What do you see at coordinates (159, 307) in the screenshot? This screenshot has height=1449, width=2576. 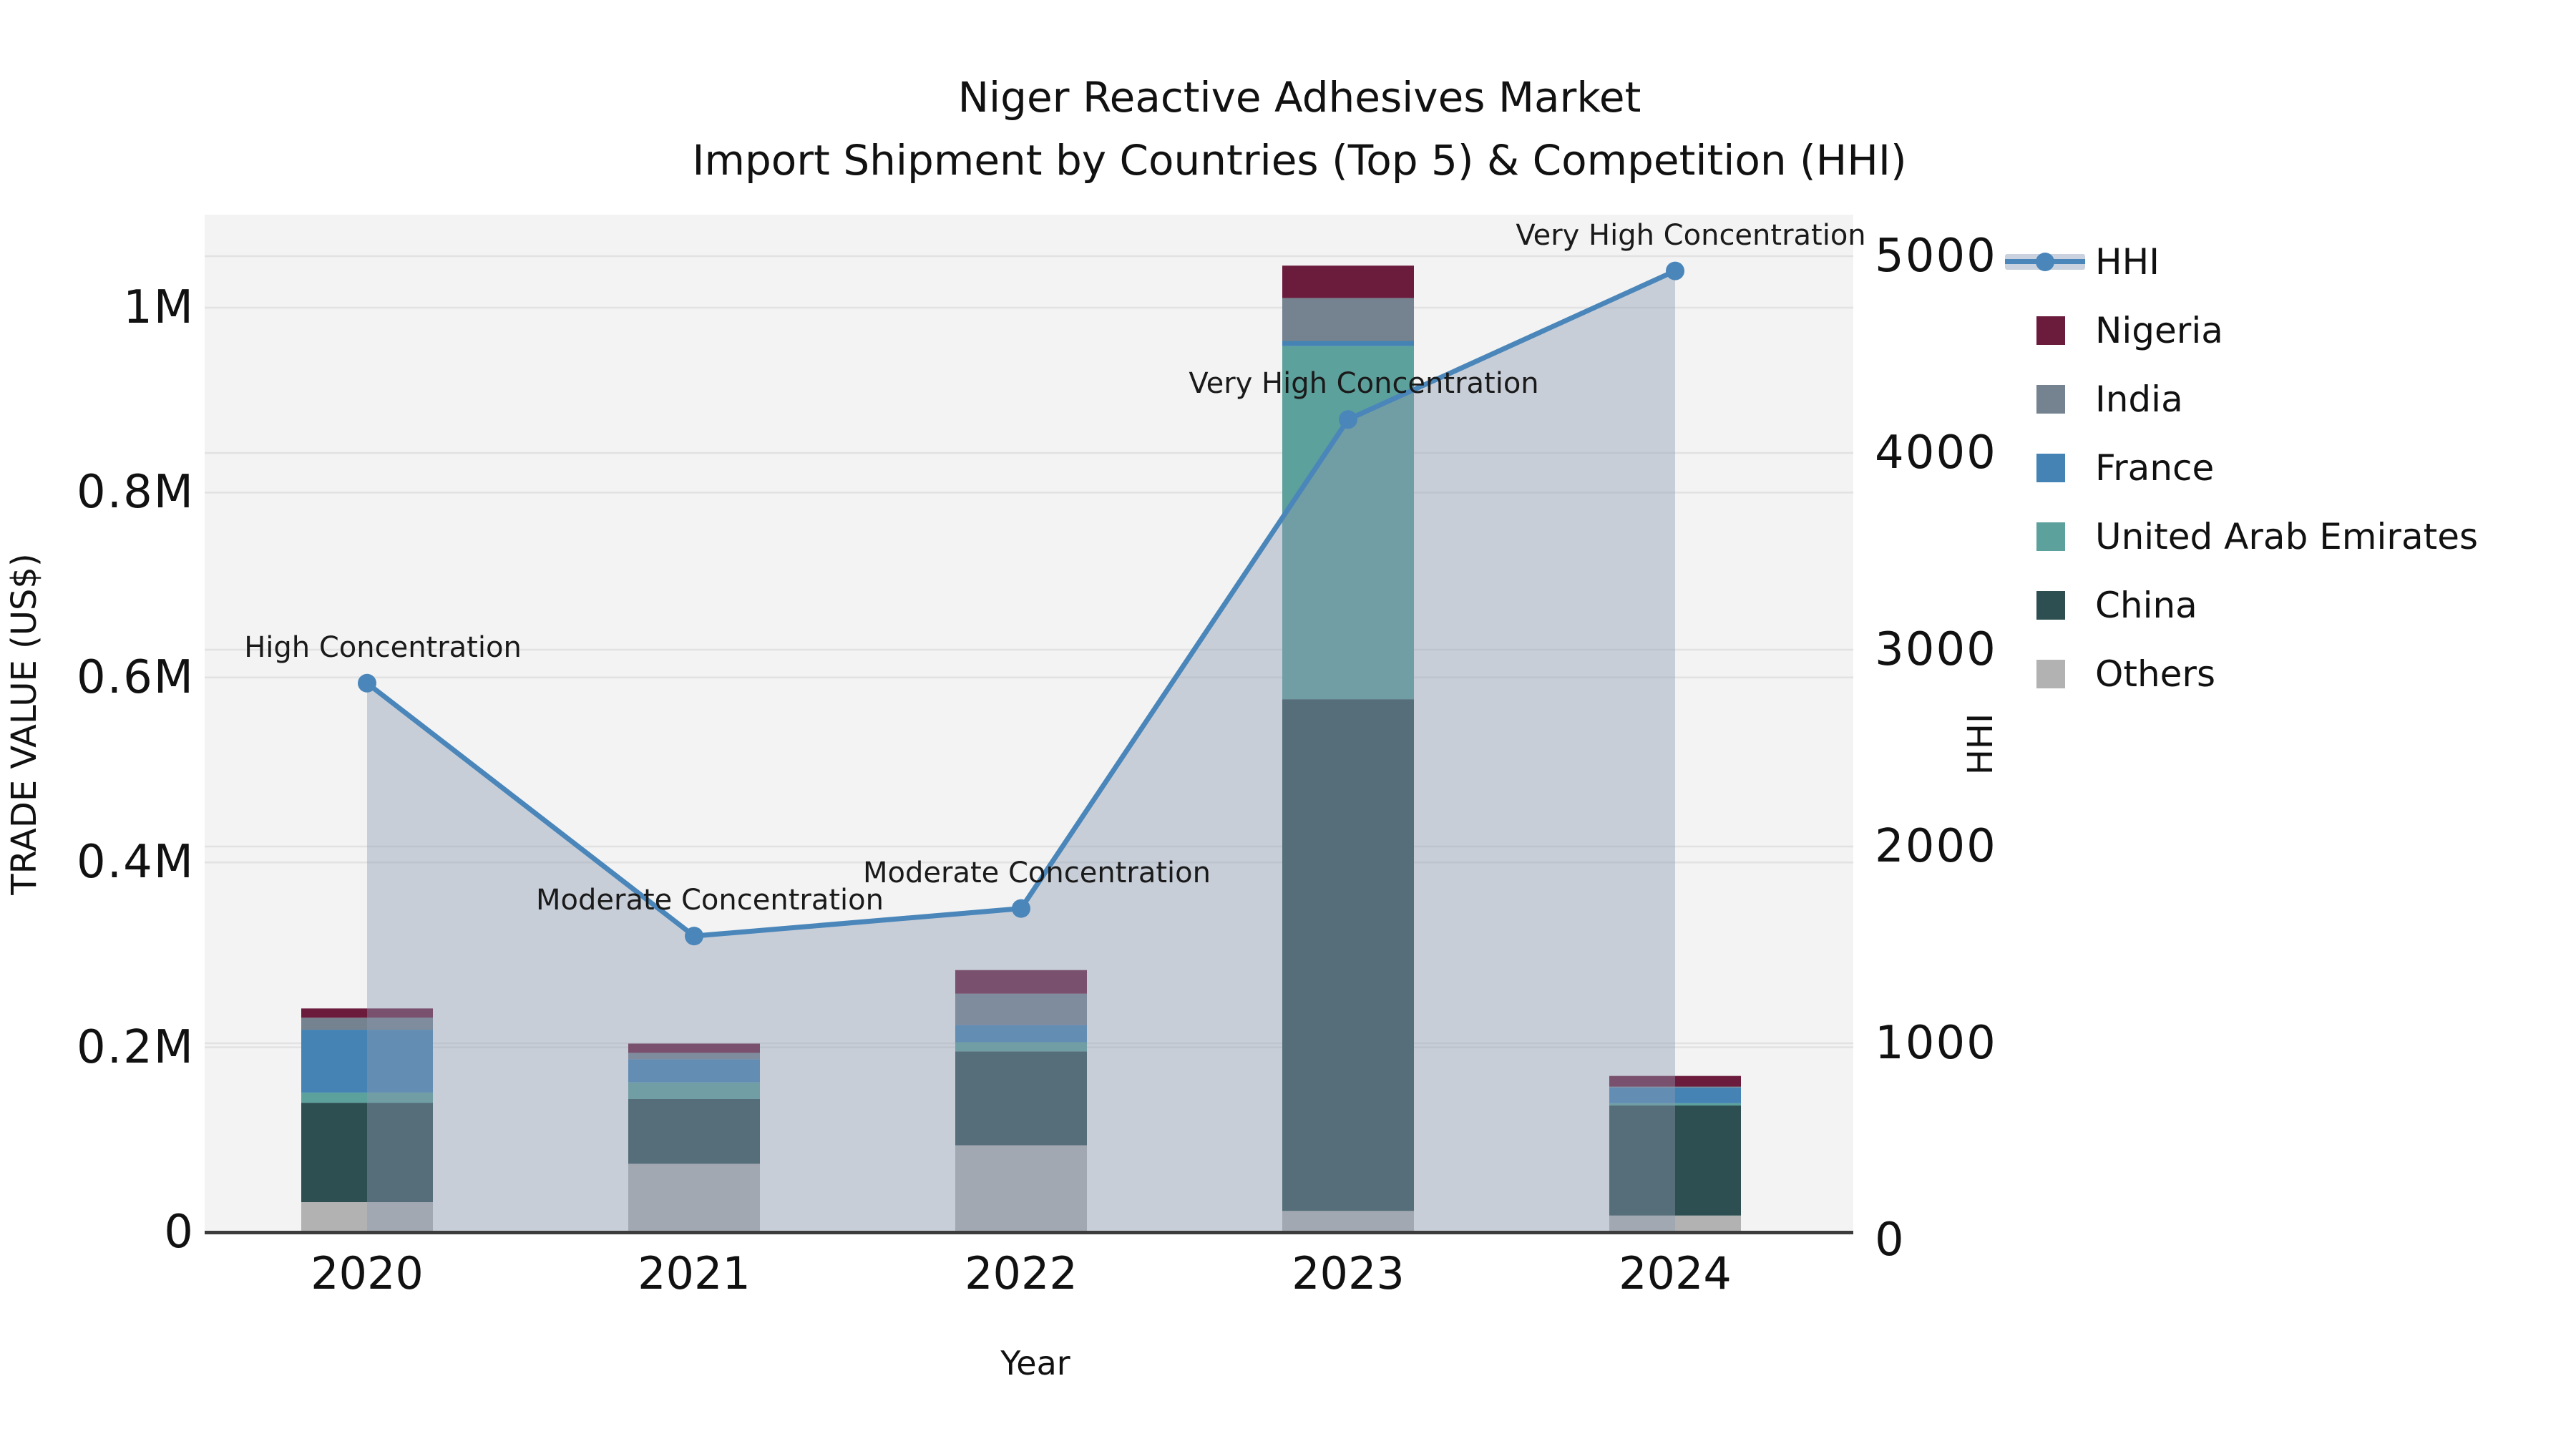 I see `y-left-tick-1M: 1M` at bounding box center [159, 307].